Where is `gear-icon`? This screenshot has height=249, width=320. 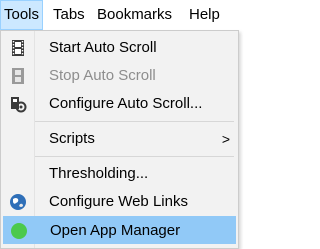 gear-icon is located at coordinates (18, 104).